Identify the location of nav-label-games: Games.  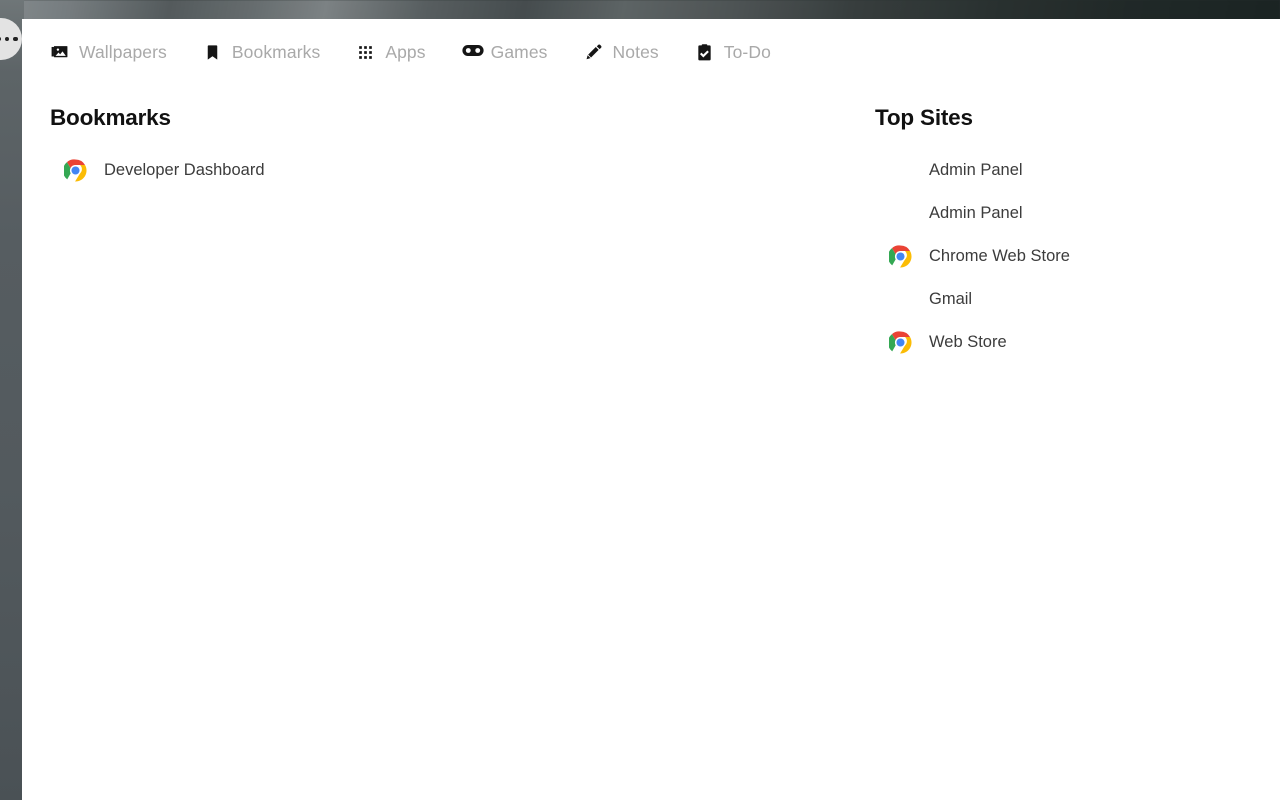
(519, 52).